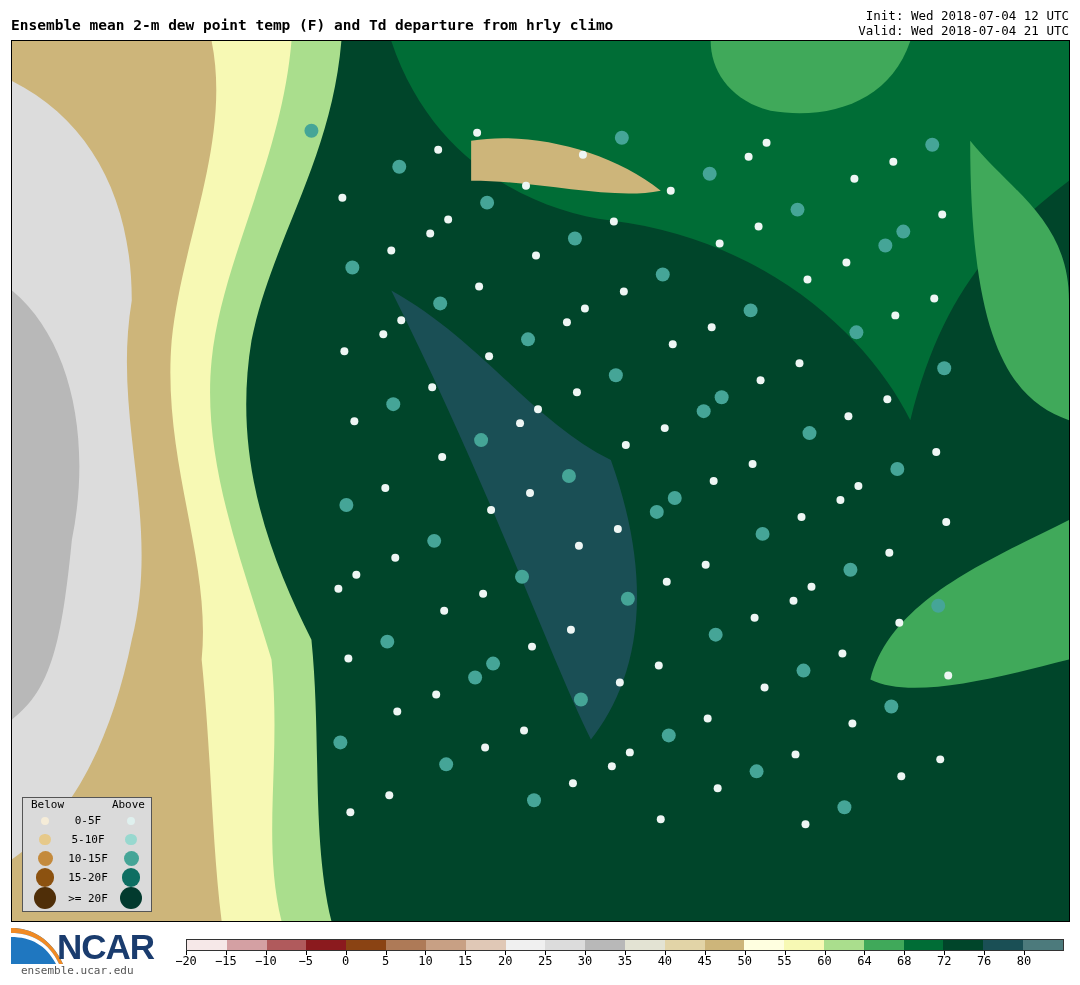 This screenshot has width=1080, height=985. I want to click on tick-label: 10, so click(425, 961).